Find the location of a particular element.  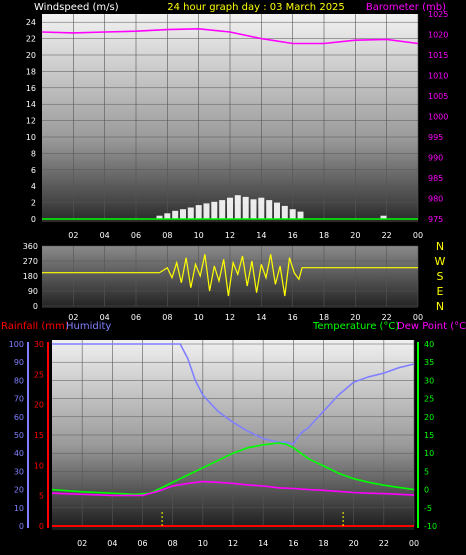

compass-label: W is located at coordinates (440, 261).